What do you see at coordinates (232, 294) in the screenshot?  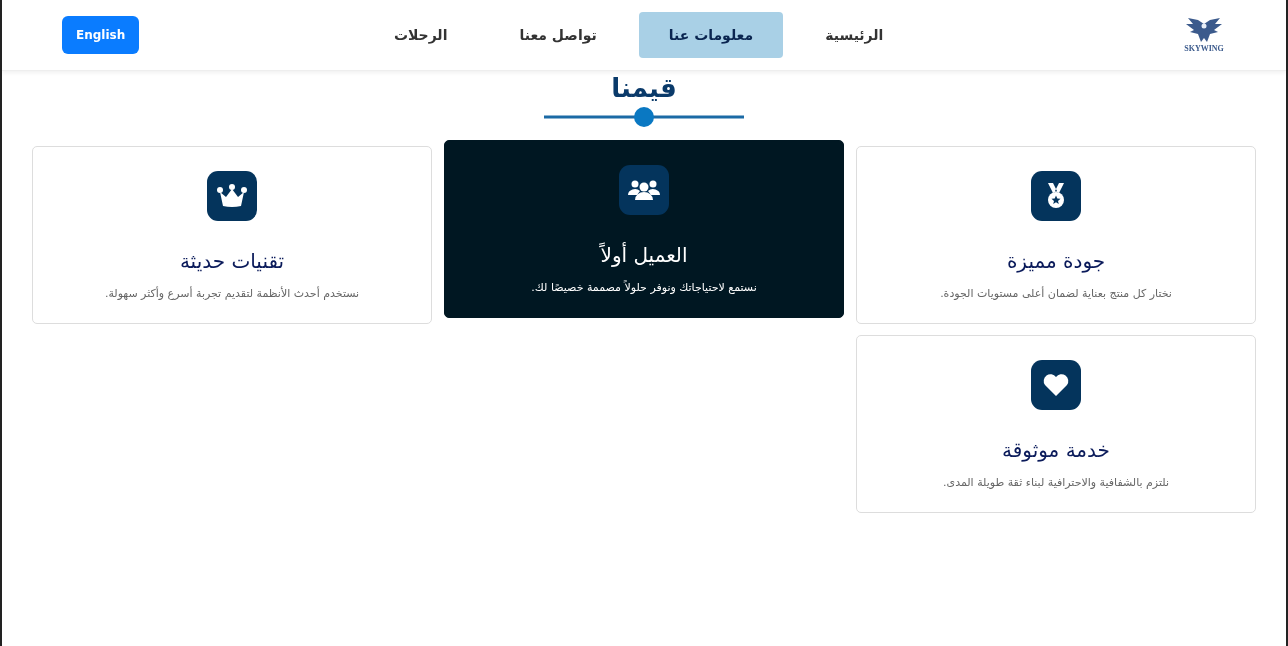 I see `card-text: نستخدم أحدث الأنظمة لتقديم تجربة أسرع وأكثر سهولة.` at bounding box center [232, 294].